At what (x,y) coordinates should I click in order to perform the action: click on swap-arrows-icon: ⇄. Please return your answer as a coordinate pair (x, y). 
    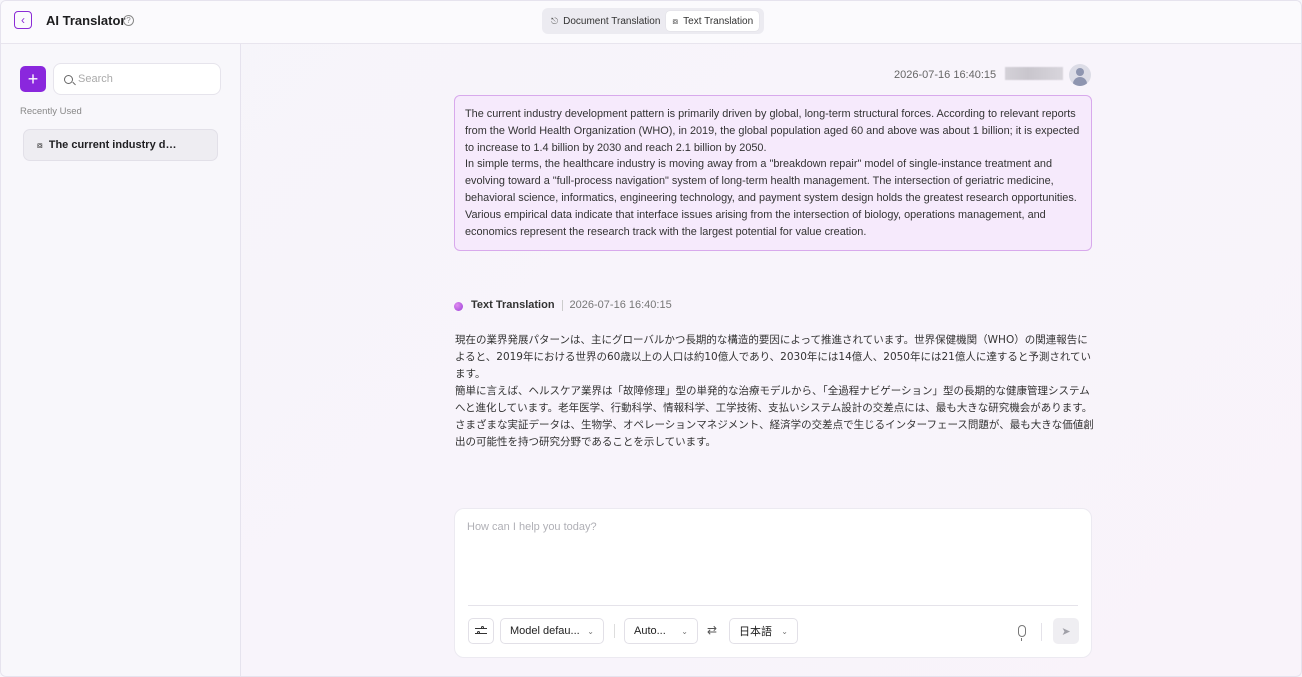
    Looking at the image, I should click on (712, 630).